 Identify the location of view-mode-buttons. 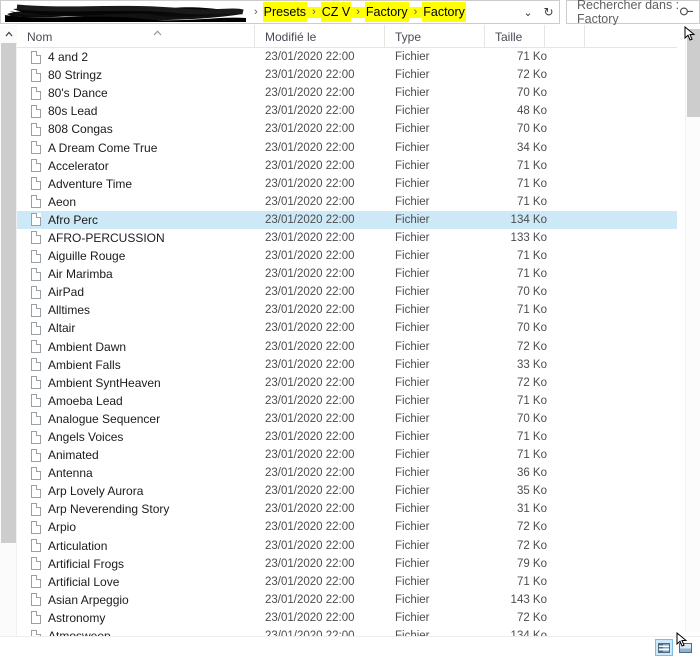
(674, 647).